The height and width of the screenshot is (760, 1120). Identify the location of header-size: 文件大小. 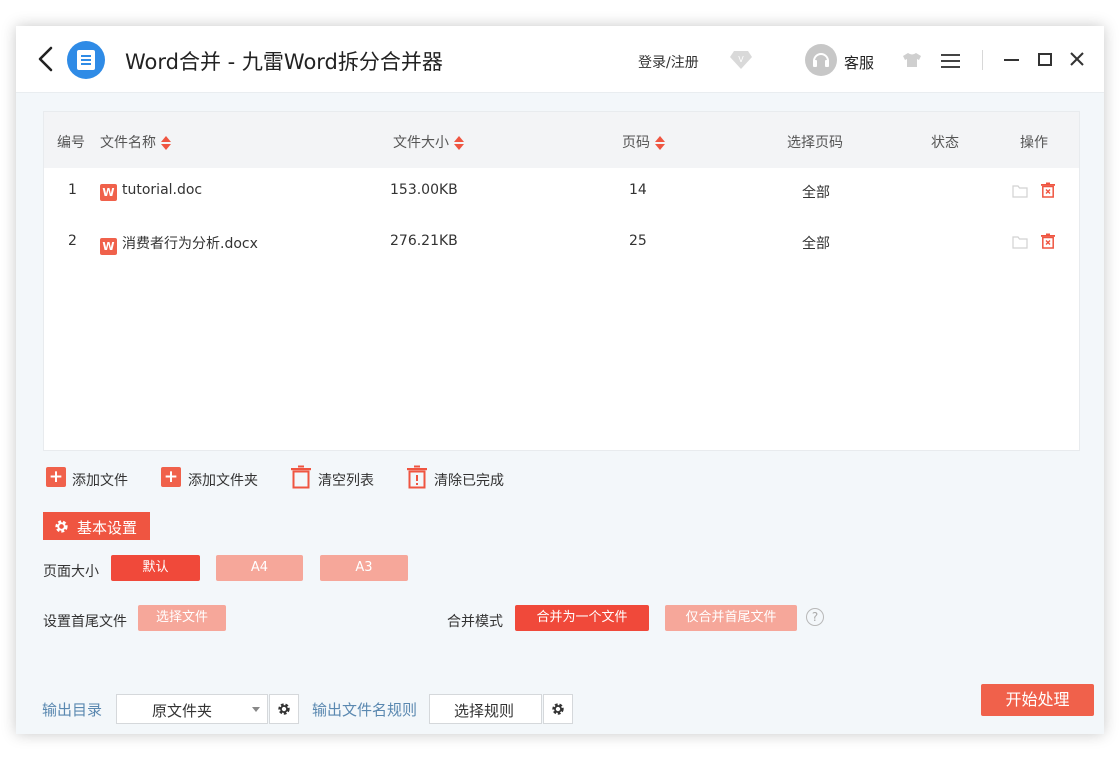
(429, 142).